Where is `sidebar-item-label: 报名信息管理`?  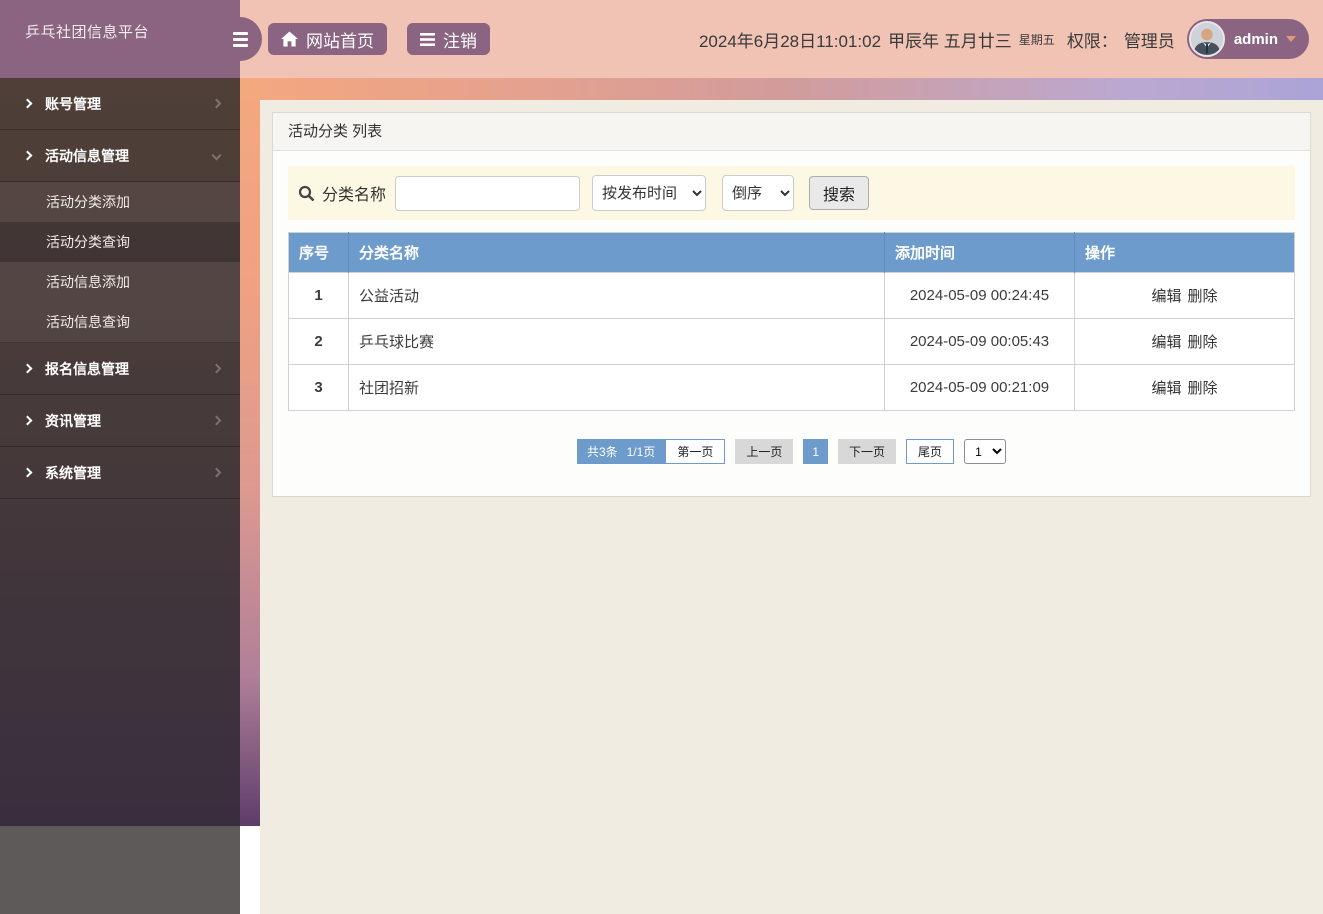
sidebar-item-label: 报名信息管理 is located at coordinates (87, 368).